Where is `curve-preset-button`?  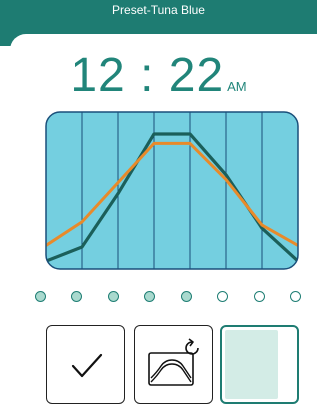
curve-preset-button is located at coordinates (173, 364).